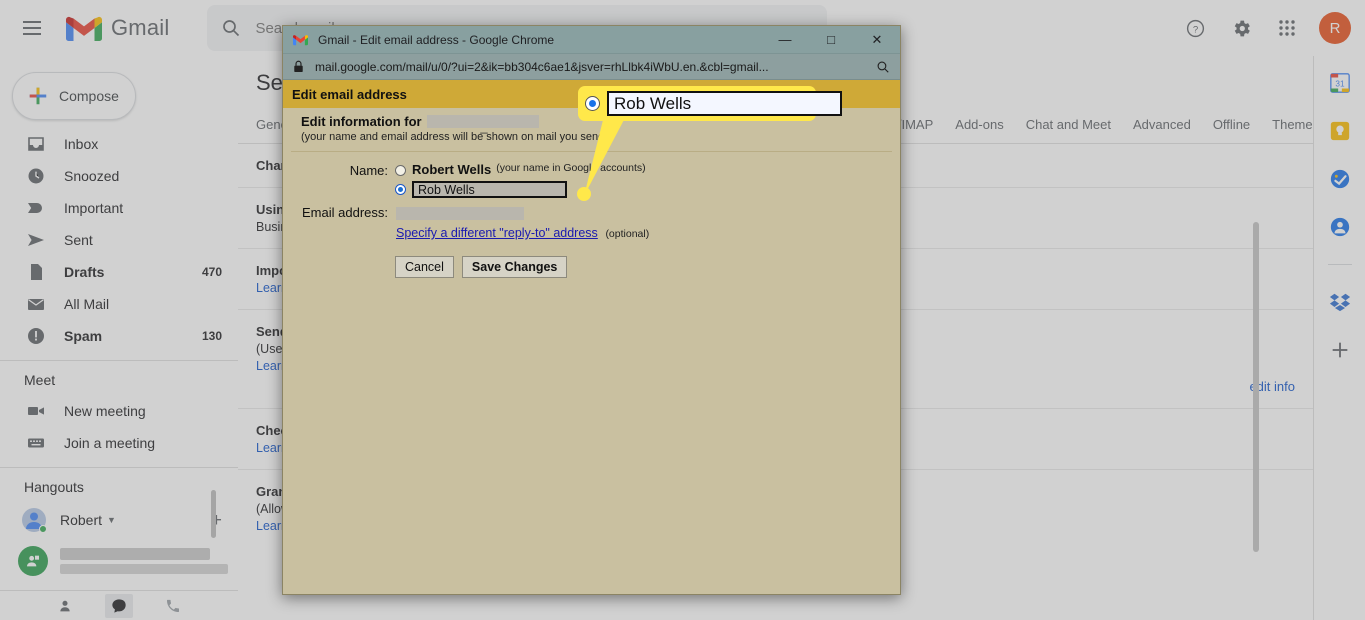 The height and width of the screenshot is (620, 1365). I want to click on avatar: R, so click(1335, 28).